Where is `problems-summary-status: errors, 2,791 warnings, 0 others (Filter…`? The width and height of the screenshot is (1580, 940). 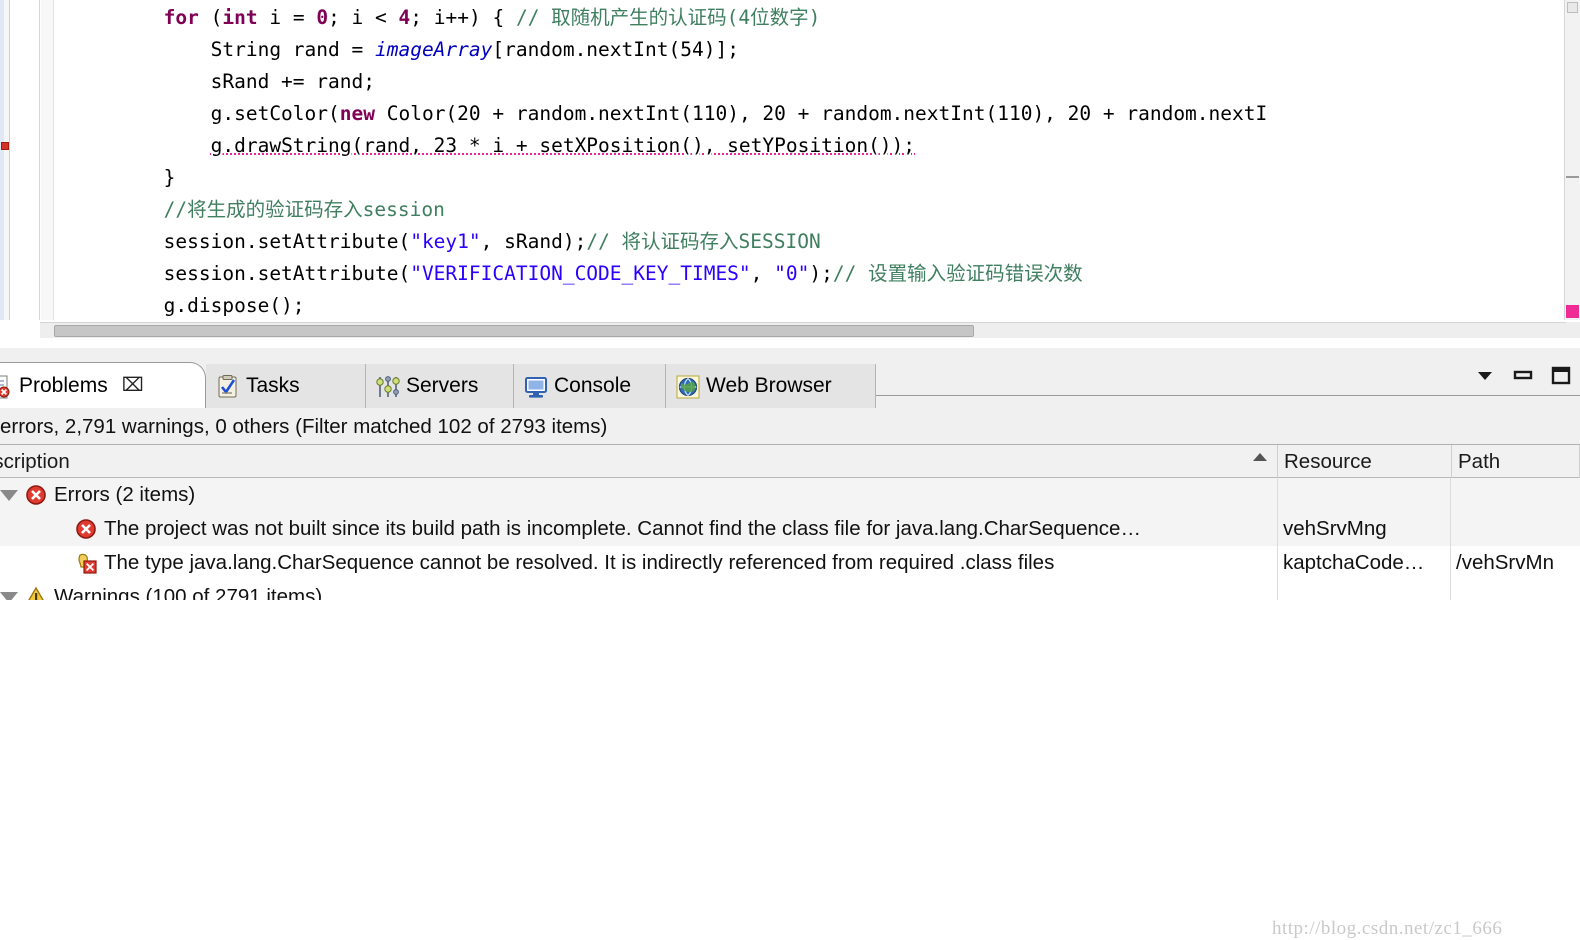 problems-summary-status: errors, 2,791 warnings, 0 others (Filter… is located at coordinates (790, 427).